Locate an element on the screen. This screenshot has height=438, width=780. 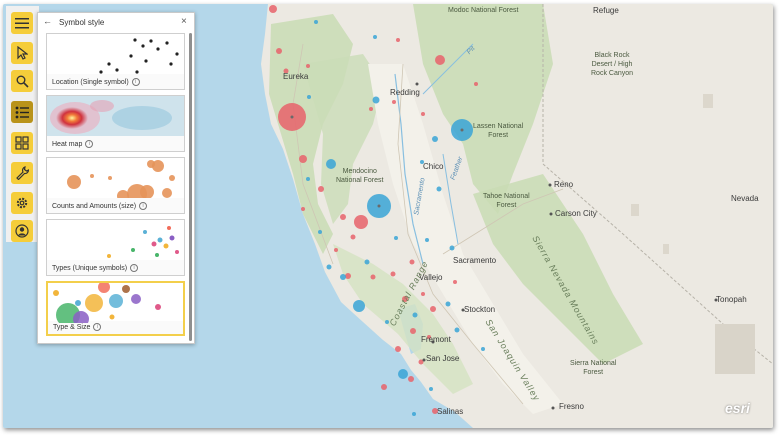
search-button is located at coordinates (22, 81).